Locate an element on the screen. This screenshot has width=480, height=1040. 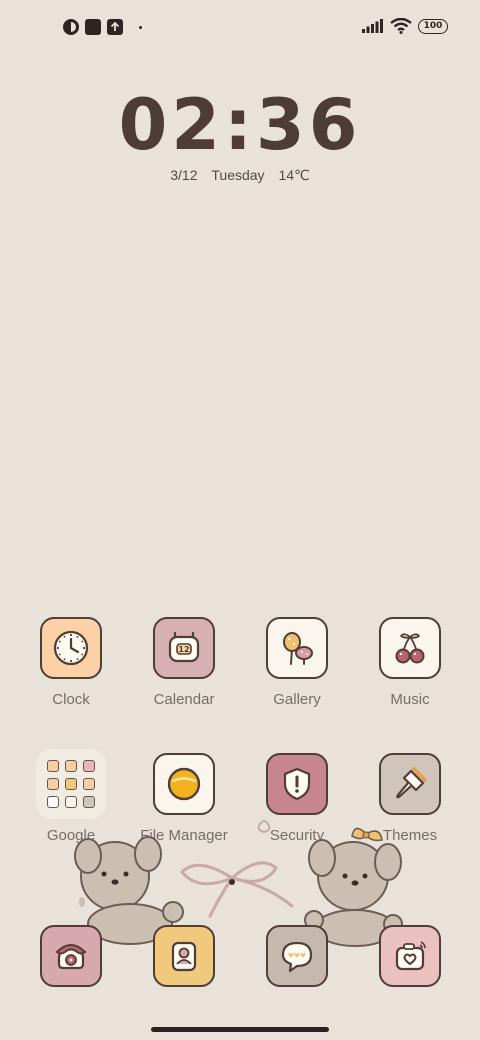
dock-camera is located at coordinates (410, 956).